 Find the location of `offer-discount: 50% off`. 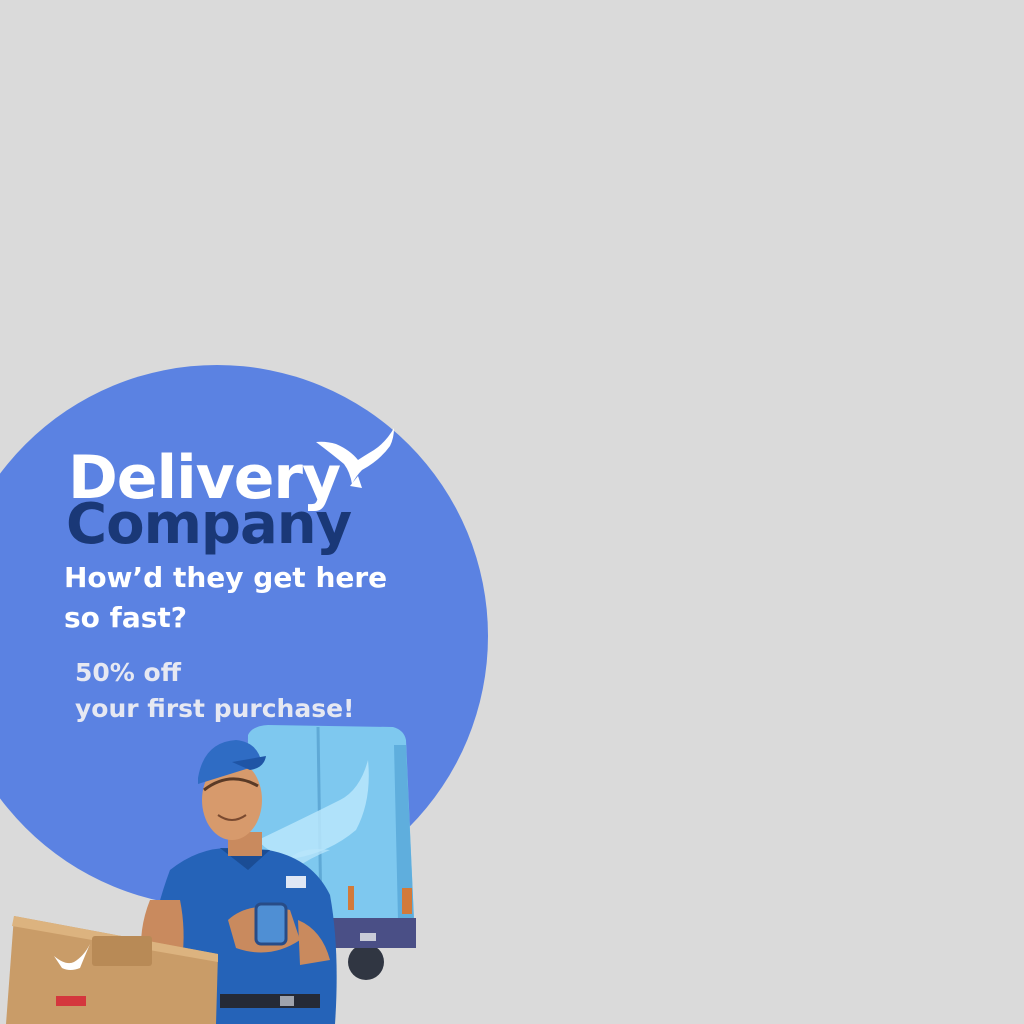

offer-discount: 50% off is located at coordinates (128, 672).